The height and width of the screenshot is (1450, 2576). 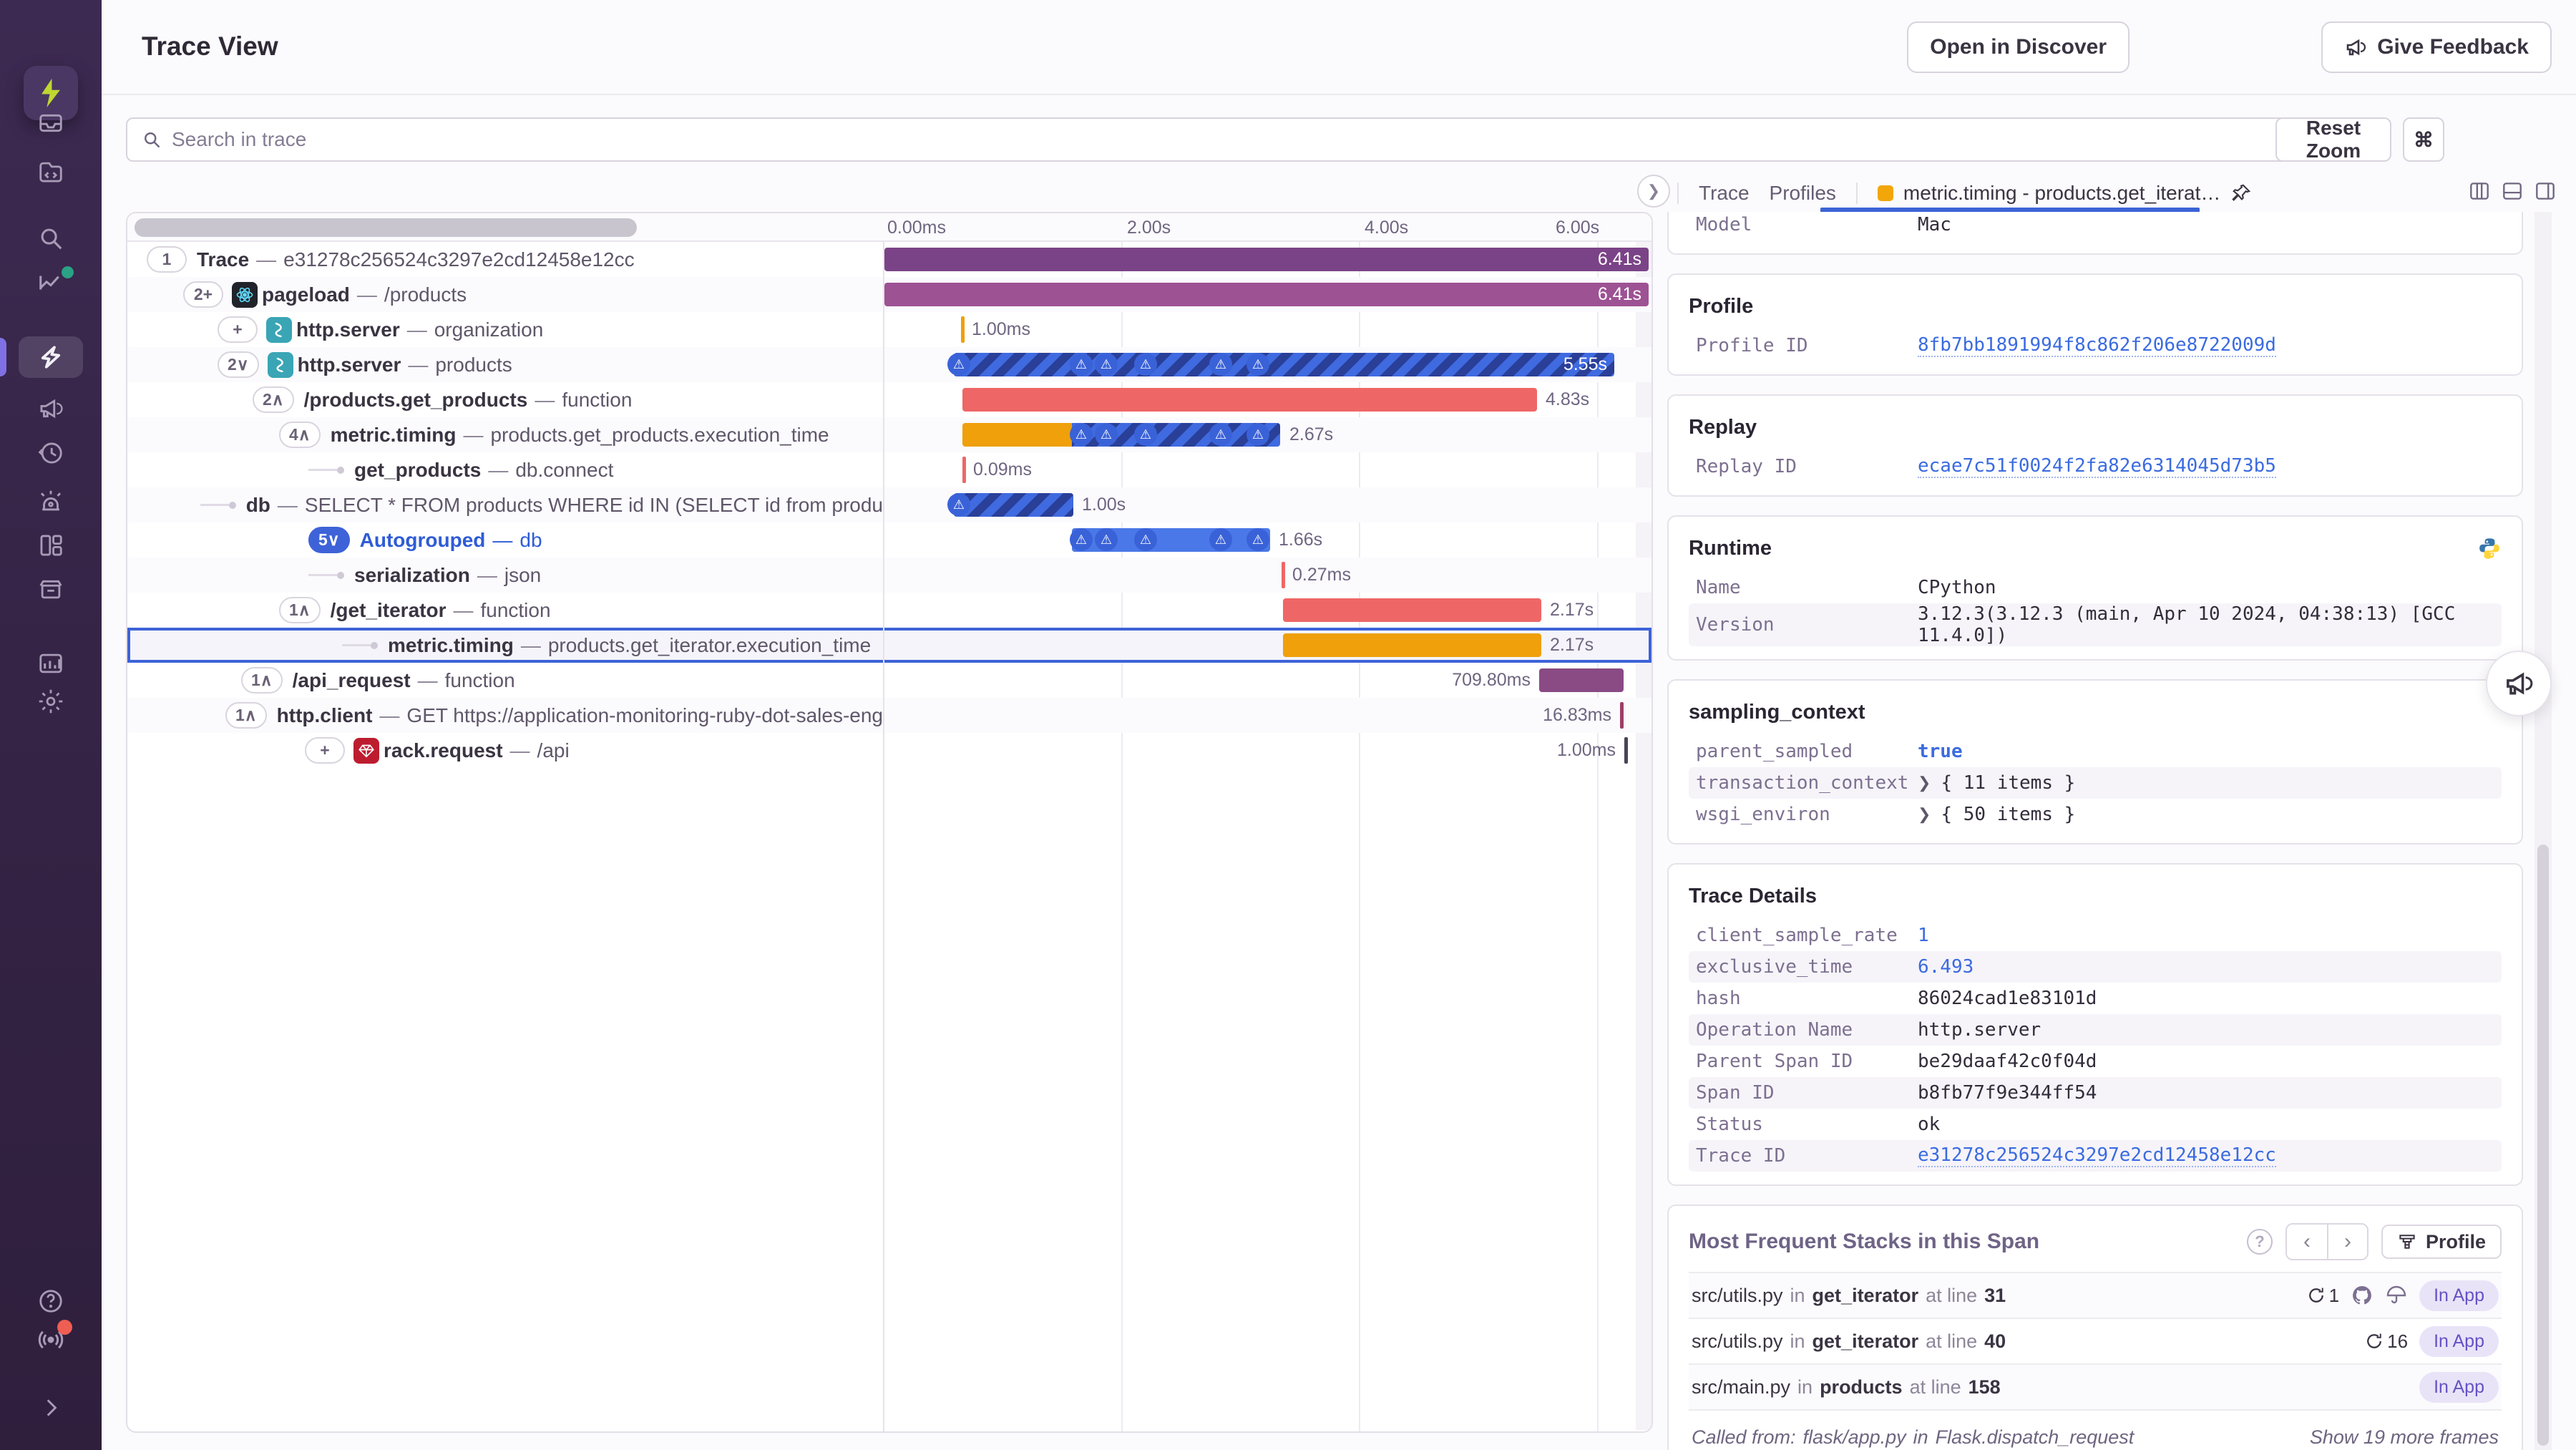 I want to click on trace-id-link: e31278c256524c3297e2cd12458e12cc, so click(x=2097, y=1155).